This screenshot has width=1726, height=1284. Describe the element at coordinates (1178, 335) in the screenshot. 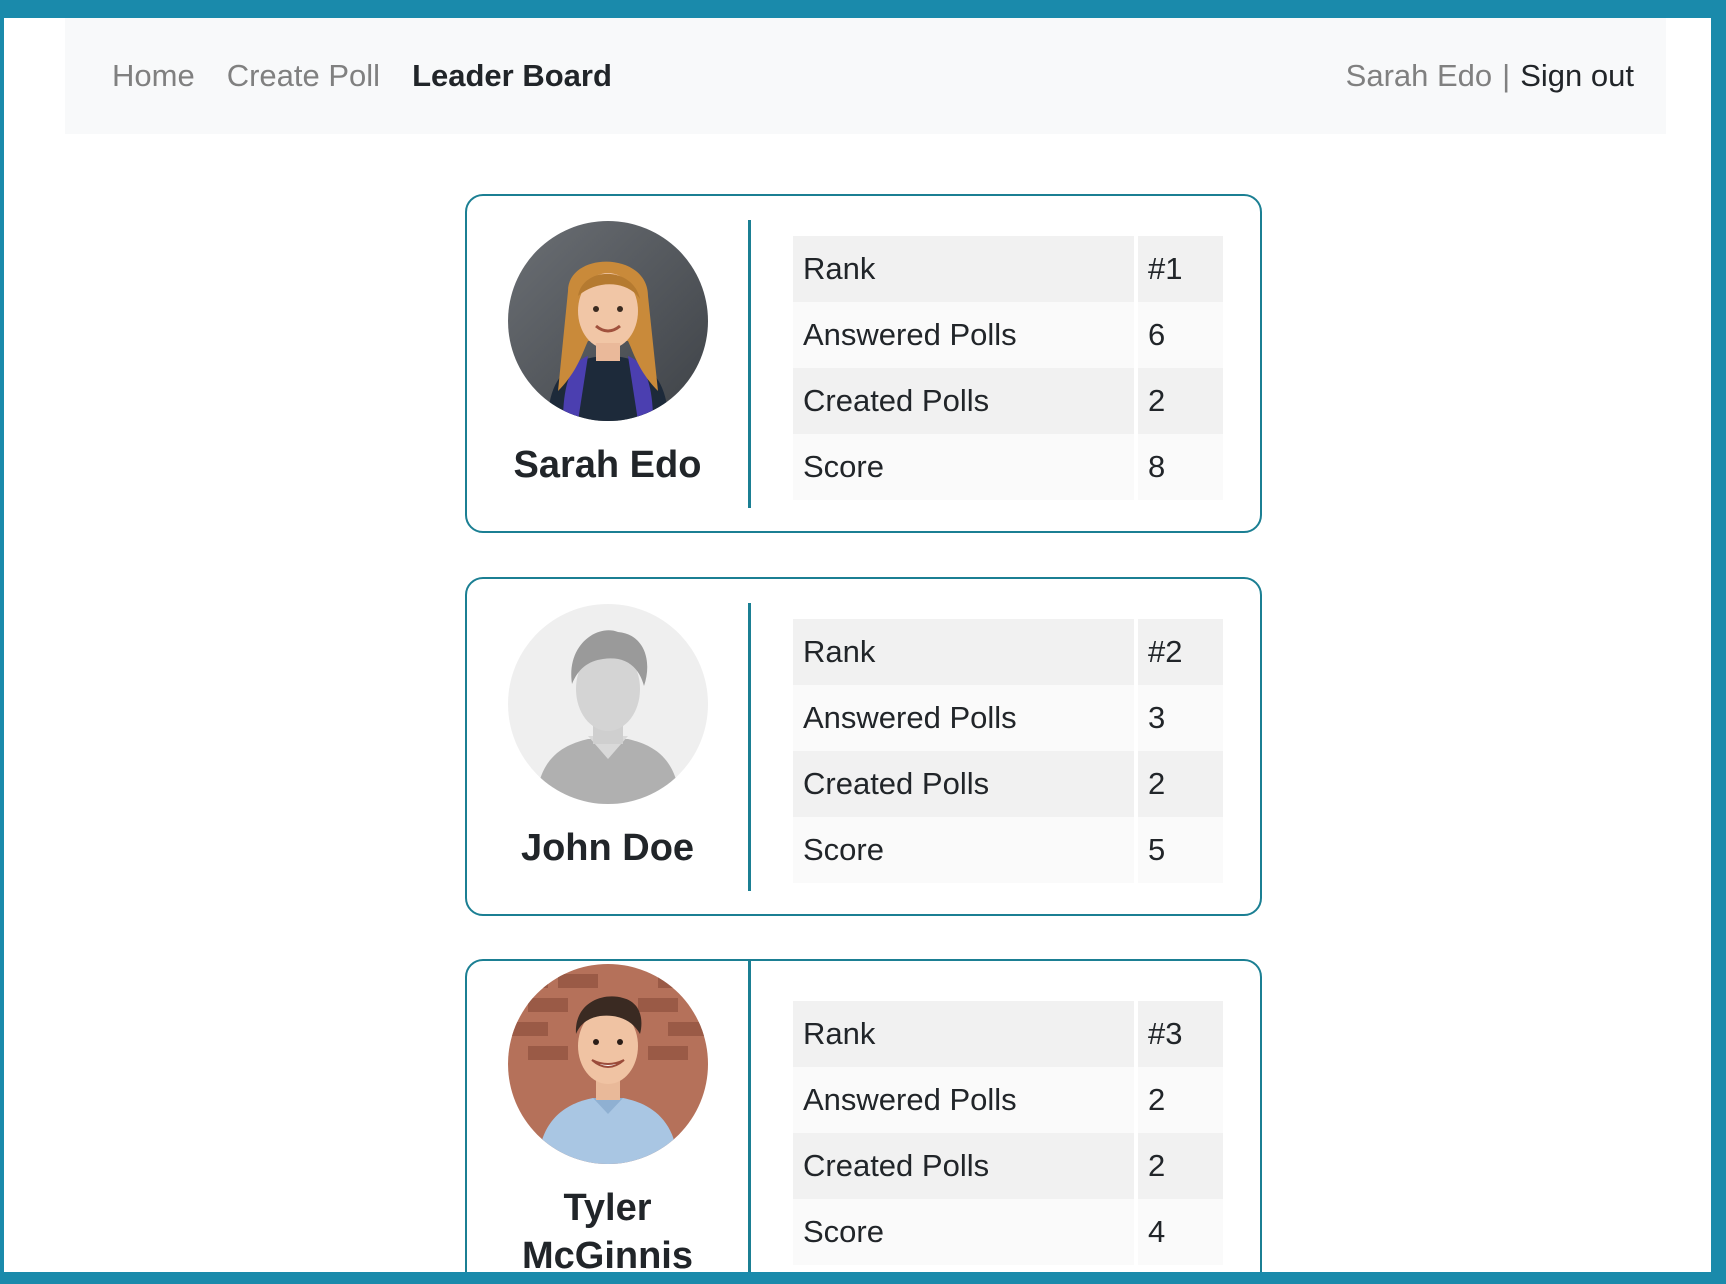

I see `stat-value: 6` at that location.